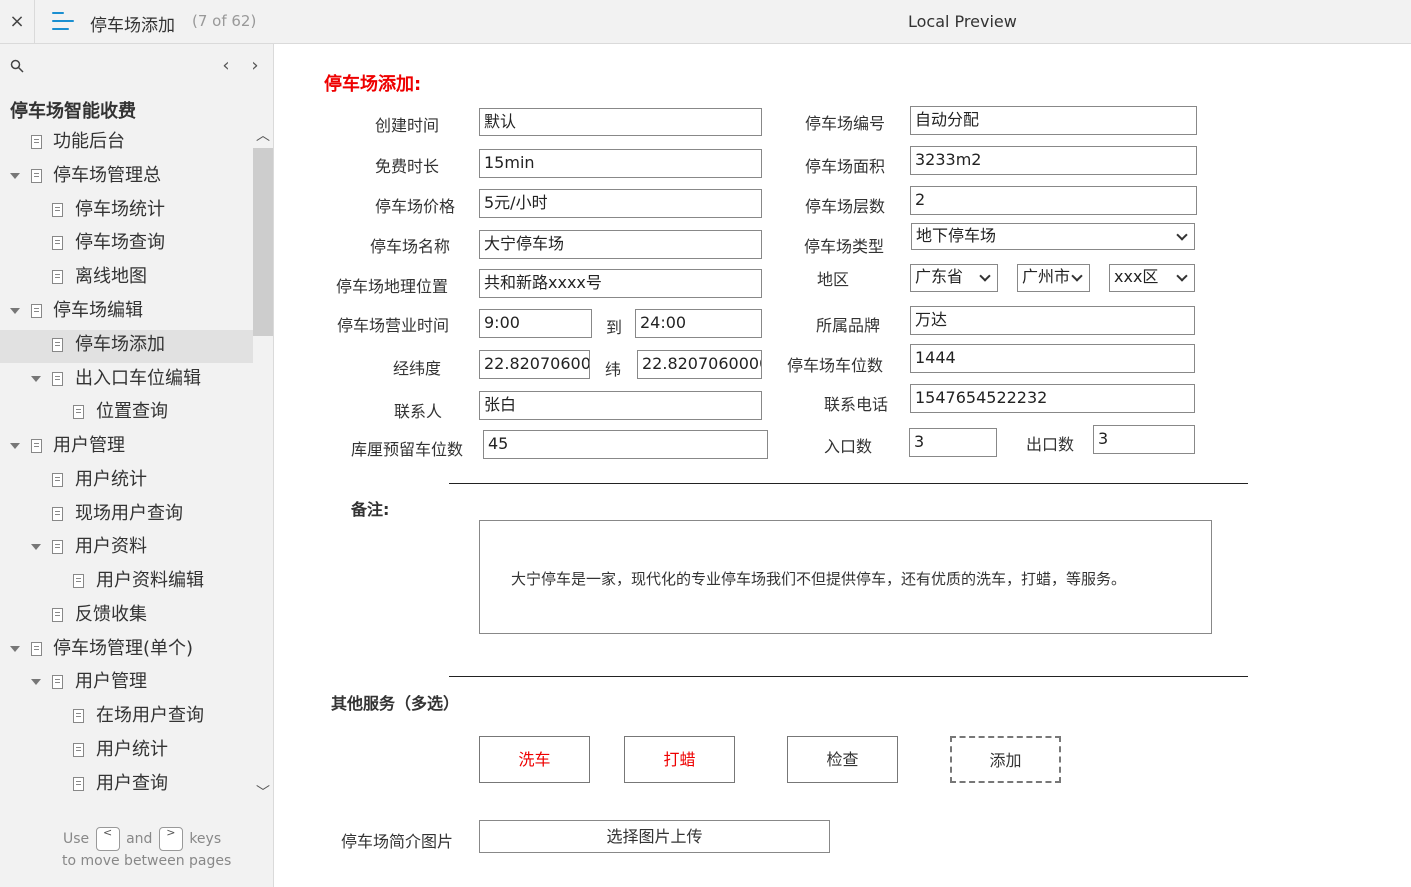 This screenshot has height=887, width=1411. What do you see at coordinates (1052, 320) in the screenshot?
I see `brand-input: 万达` at bounding box center [1052, 320].